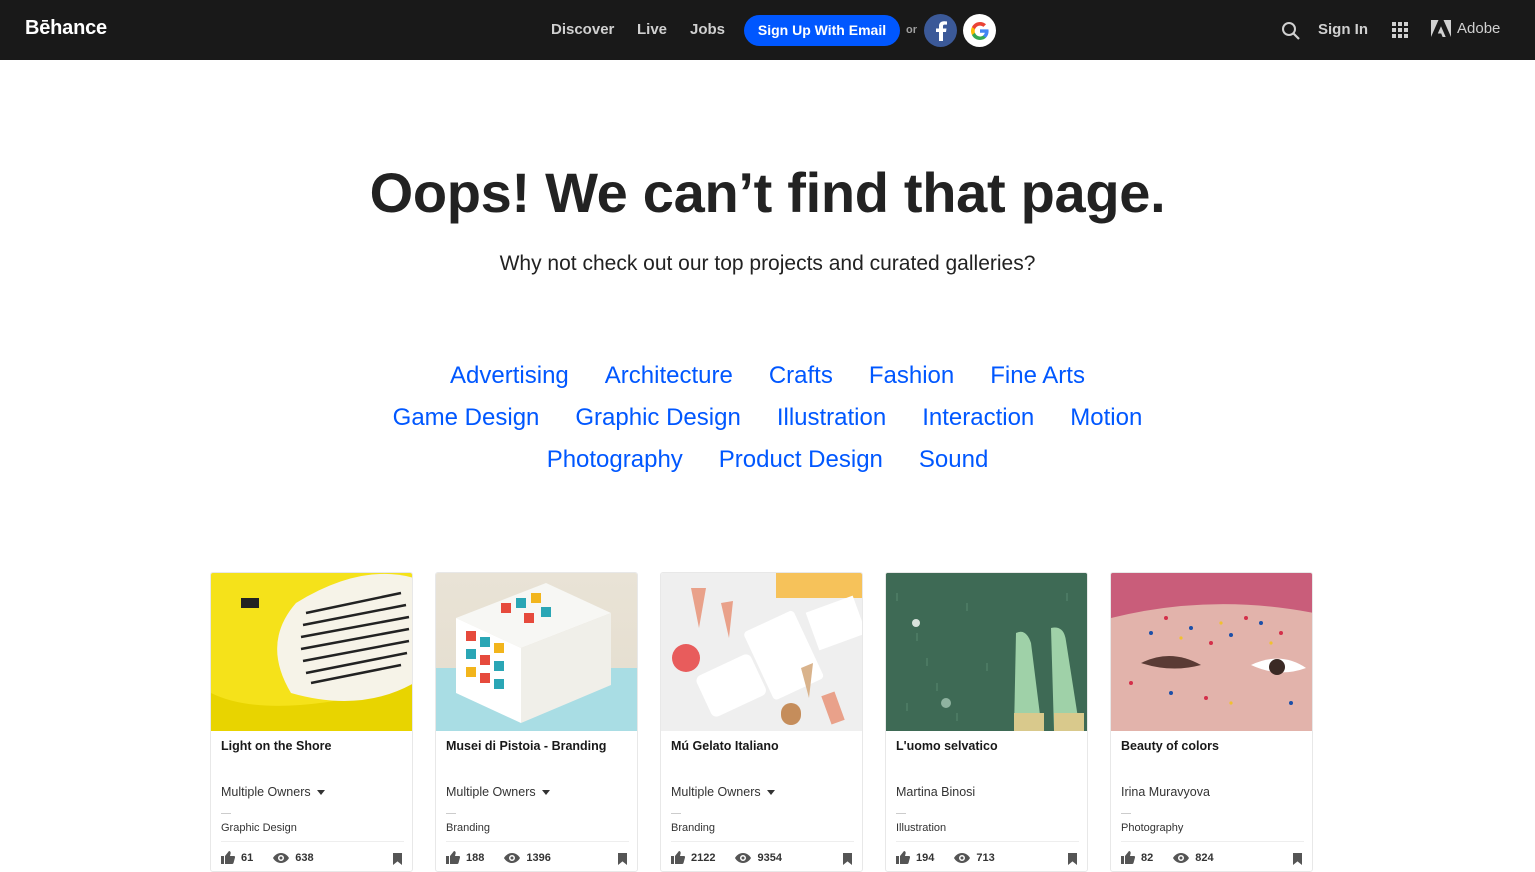 This screenshot has width=1535, height=872. I want to click on project-stats: 2122 9354, so click(726, 857).